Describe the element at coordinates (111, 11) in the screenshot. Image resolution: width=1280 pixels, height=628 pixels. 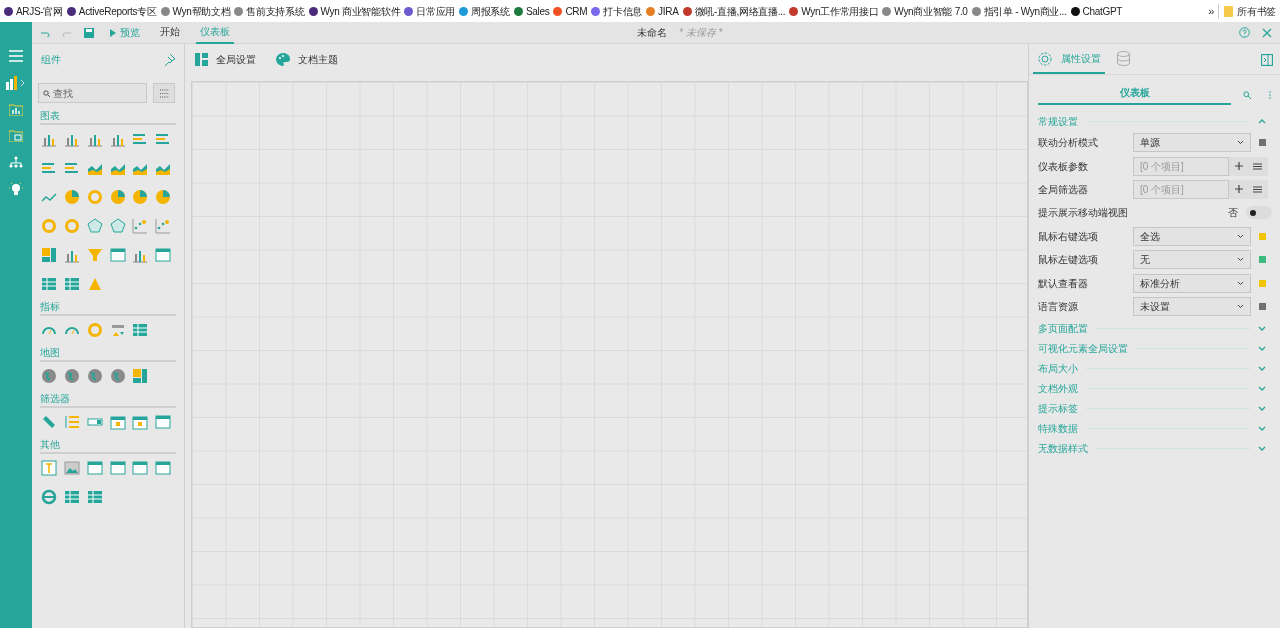
I see `bookmark: ActiveReports专区` at that location.